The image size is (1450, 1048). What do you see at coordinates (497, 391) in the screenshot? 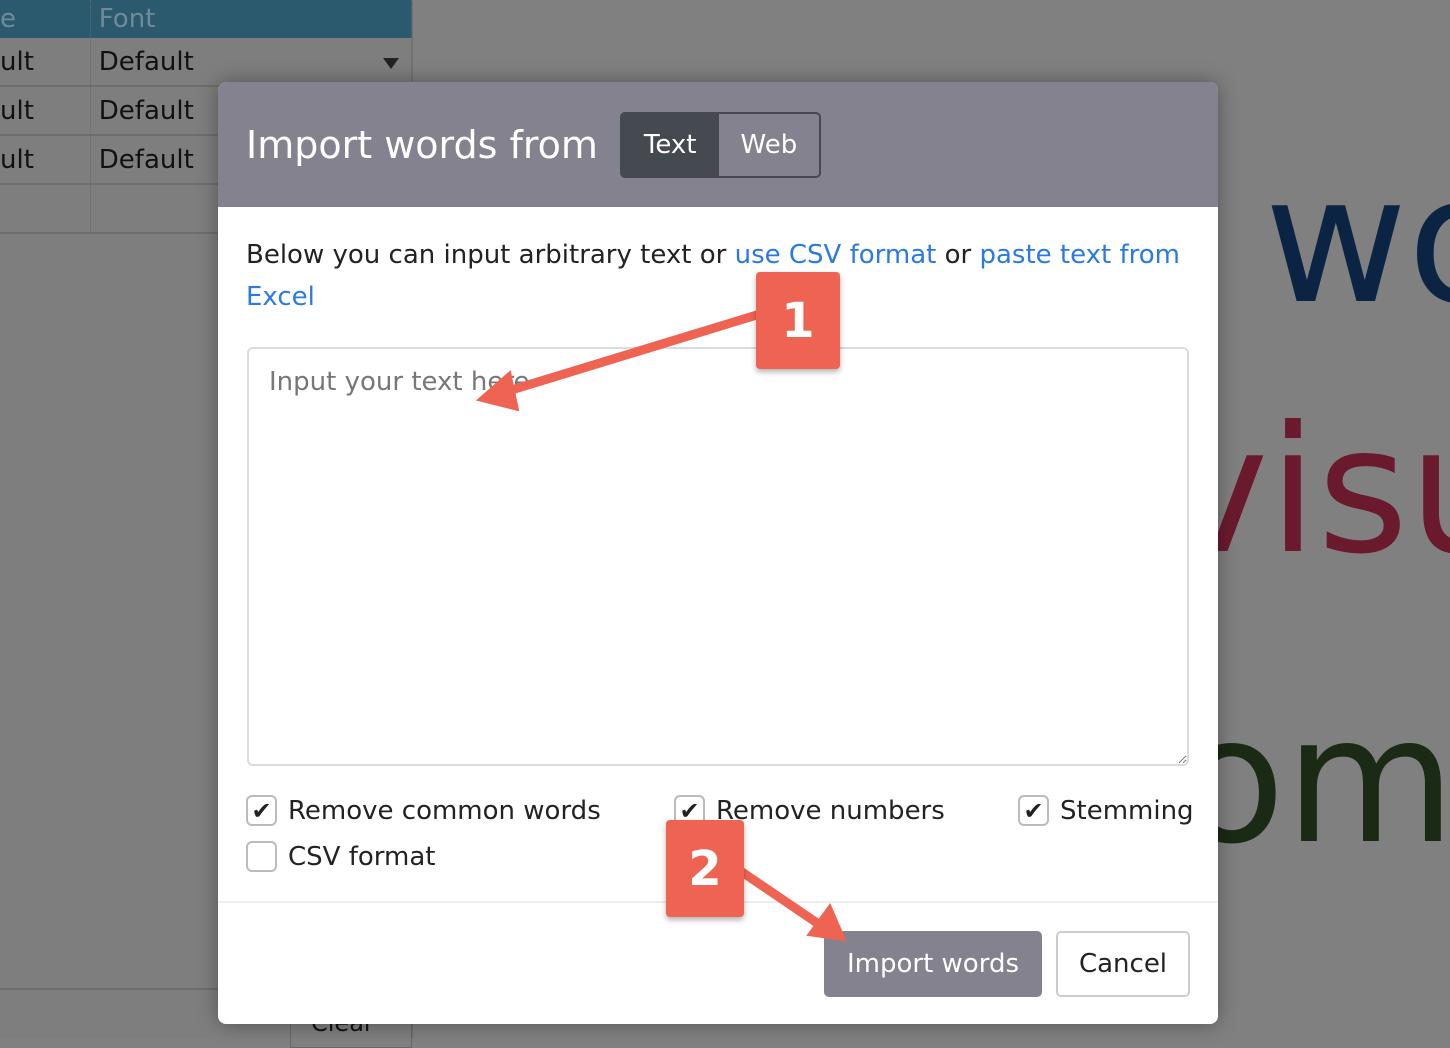
I see `arrow-1-head-icon` at bounding box center [497, 391].